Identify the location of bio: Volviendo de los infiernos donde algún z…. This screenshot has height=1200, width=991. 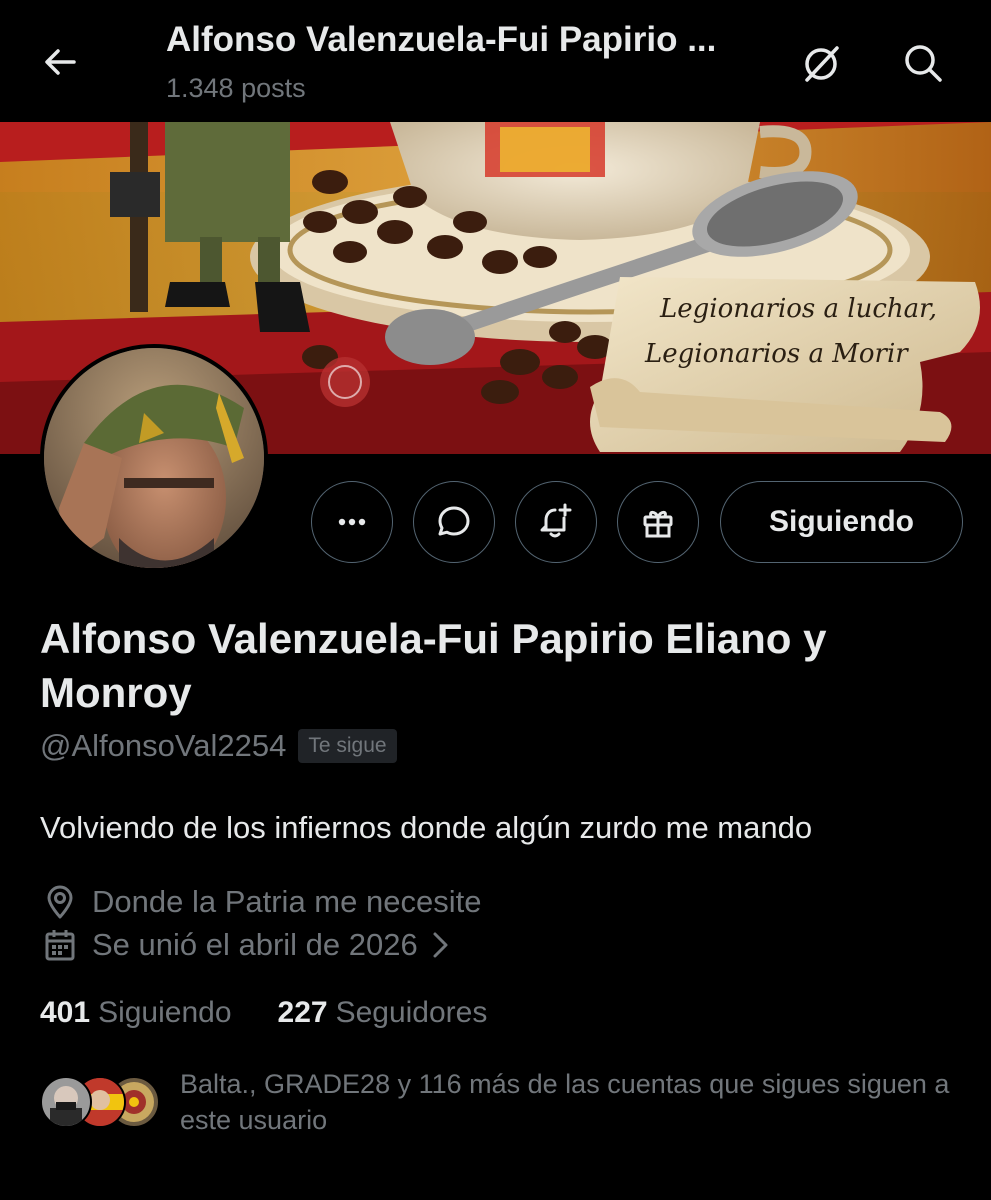
(426, 827).